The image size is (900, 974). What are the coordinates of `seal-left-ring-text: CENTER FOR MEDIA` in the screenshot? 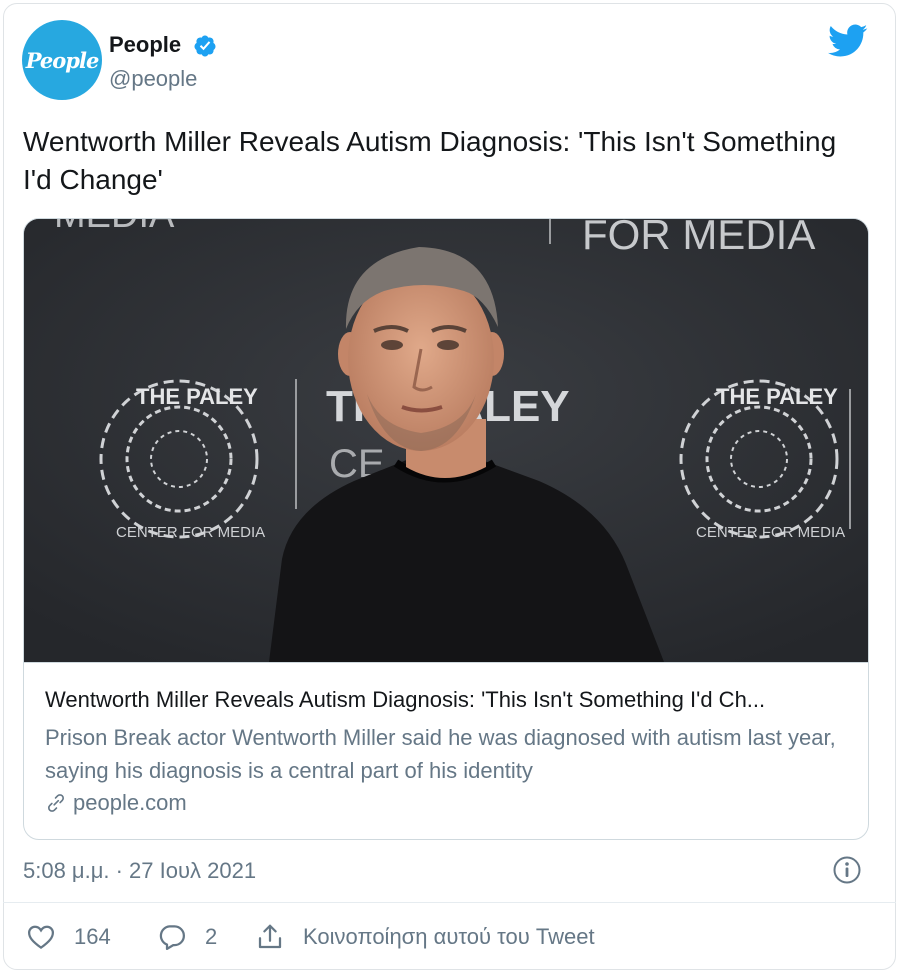 It's located at (190, 532).